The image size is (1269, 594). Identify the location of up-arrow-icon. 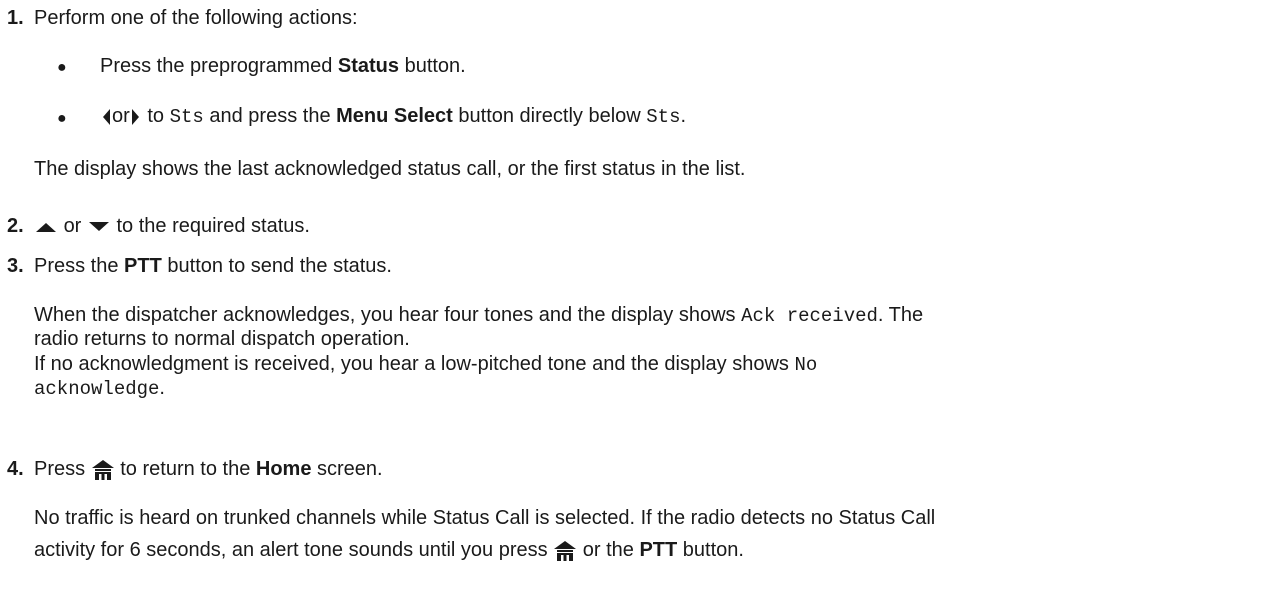
(46, 227).